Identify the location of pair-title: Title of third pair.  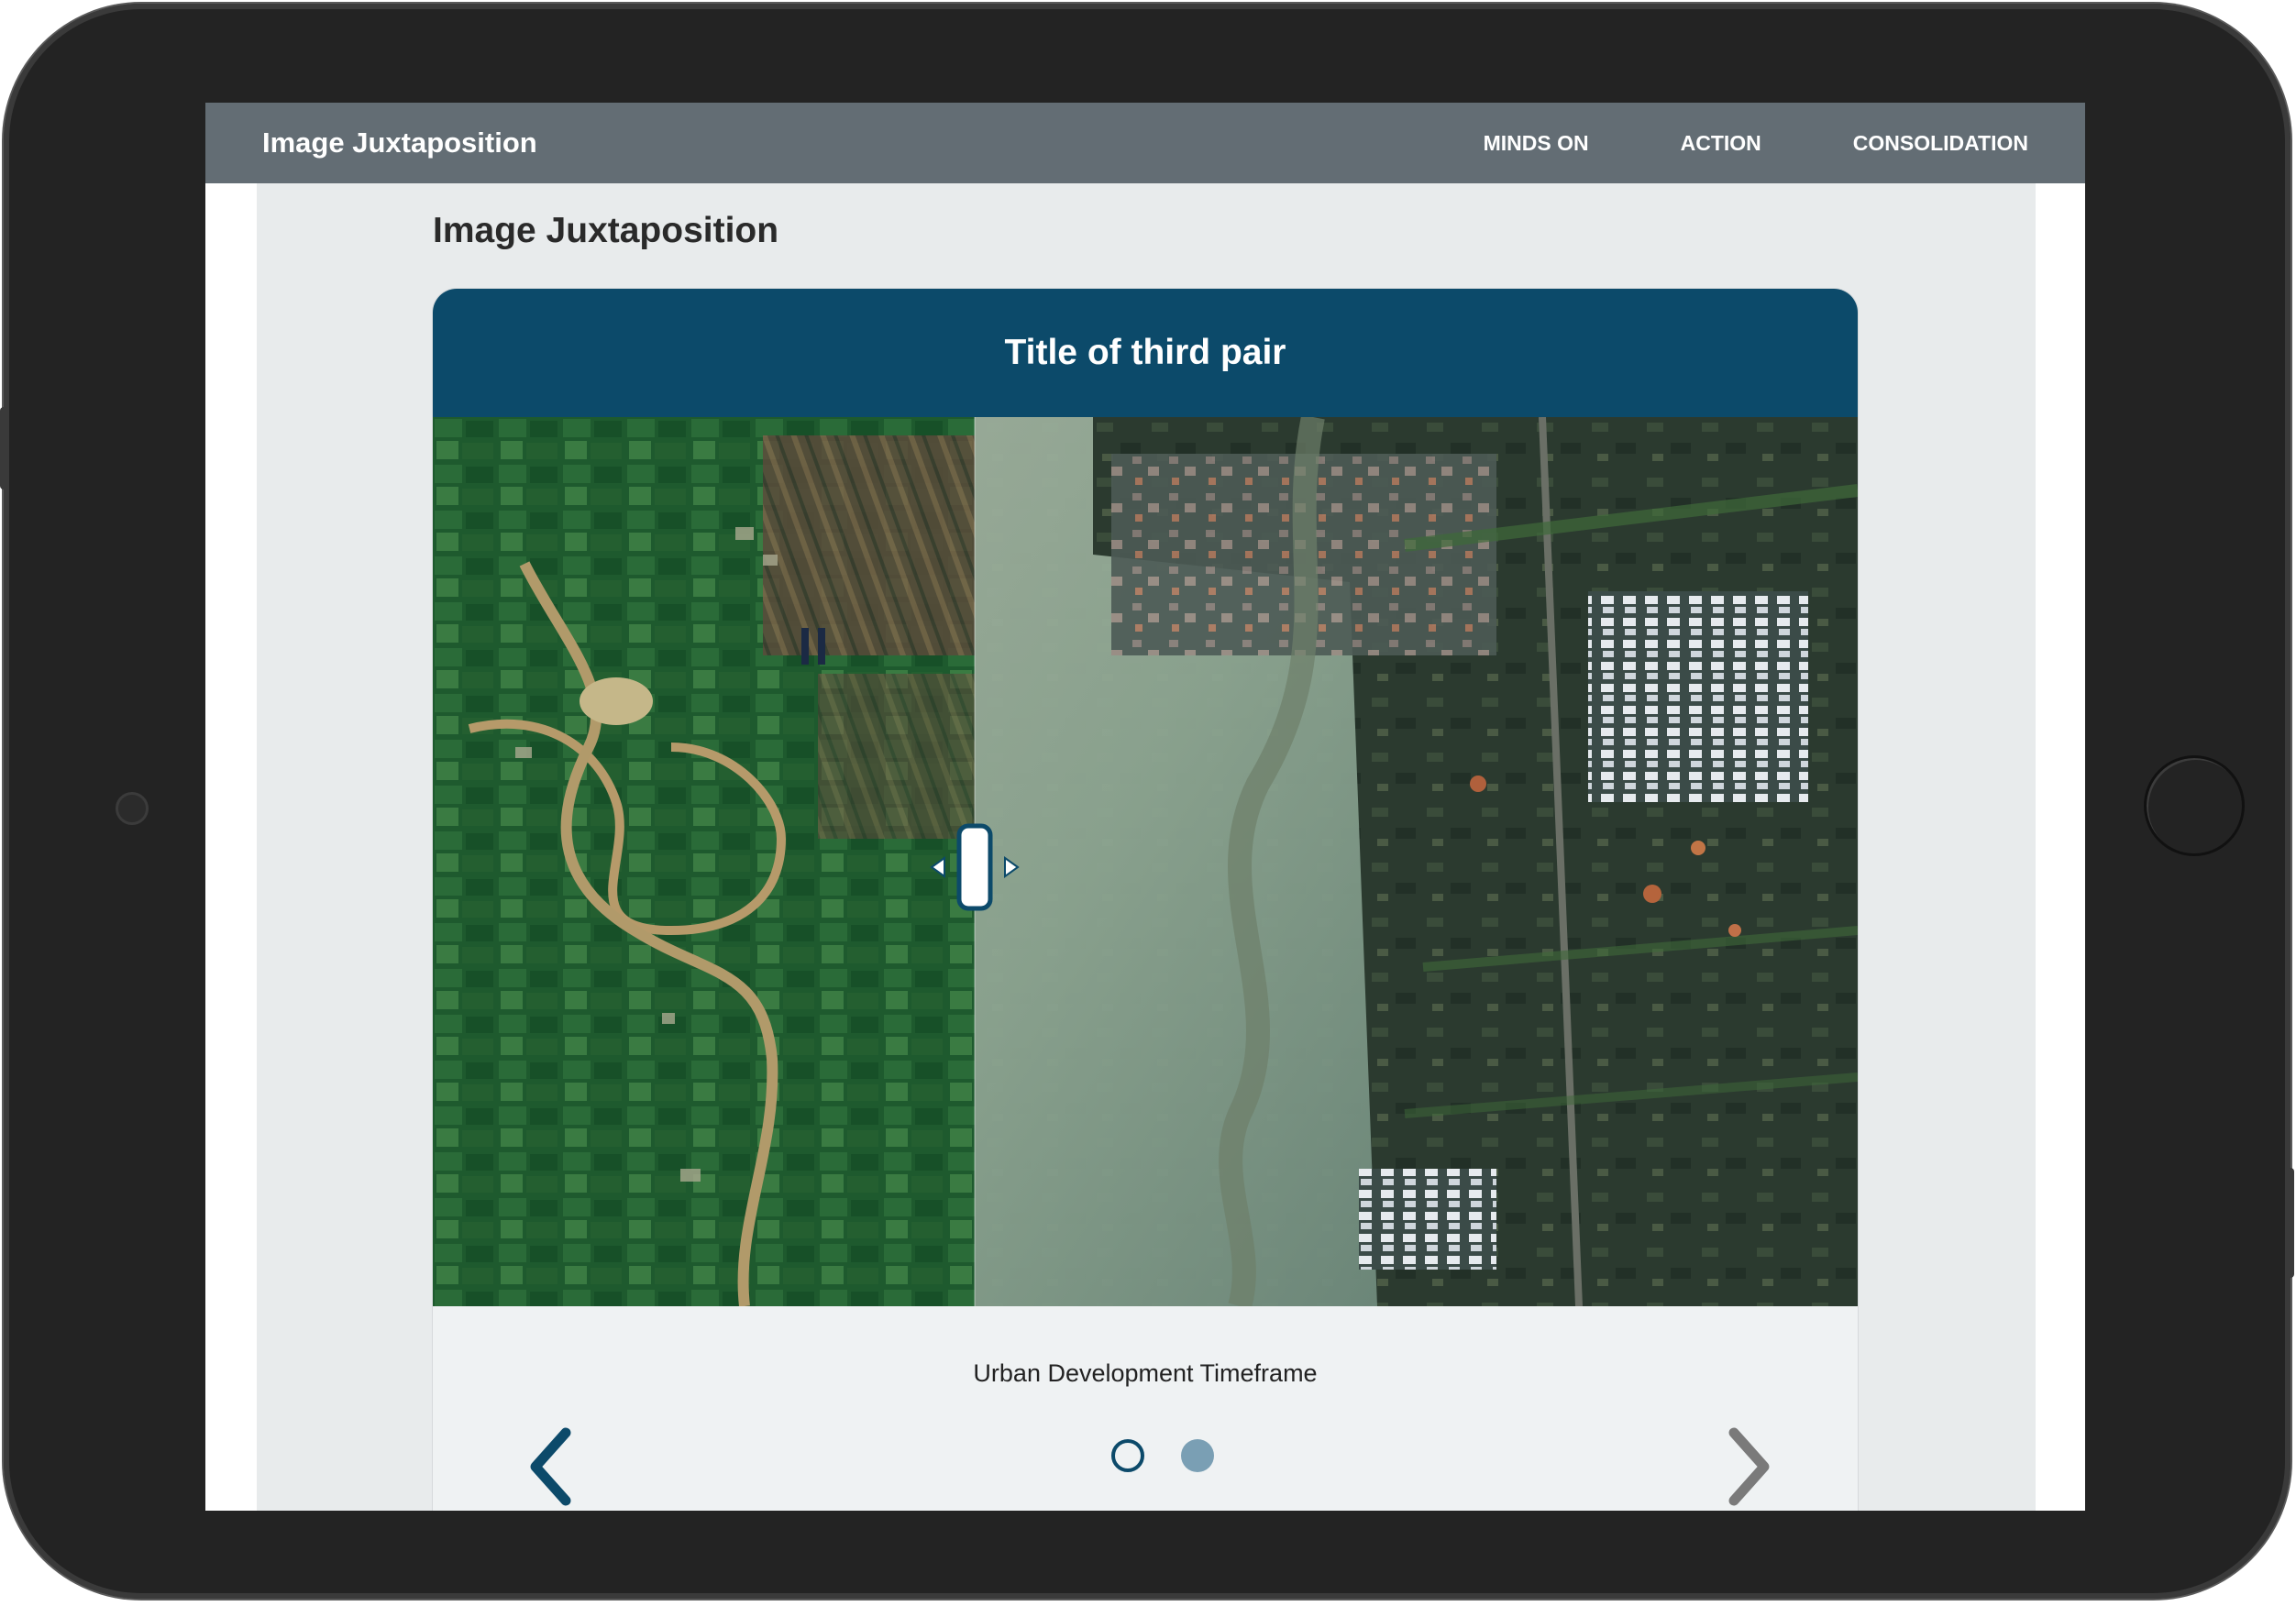
(1145, 352).